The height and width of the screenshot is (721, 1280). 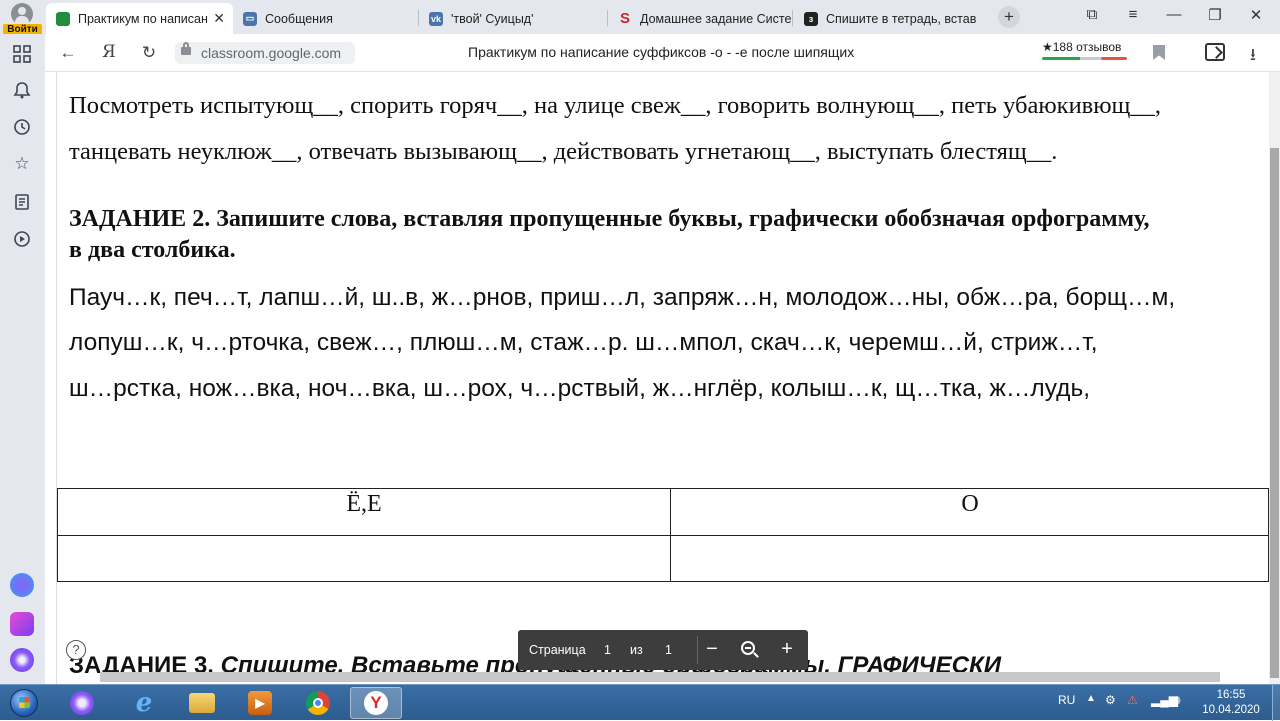 I want to click on taskbar-app-media: ▶, so click(x=260, y=703).